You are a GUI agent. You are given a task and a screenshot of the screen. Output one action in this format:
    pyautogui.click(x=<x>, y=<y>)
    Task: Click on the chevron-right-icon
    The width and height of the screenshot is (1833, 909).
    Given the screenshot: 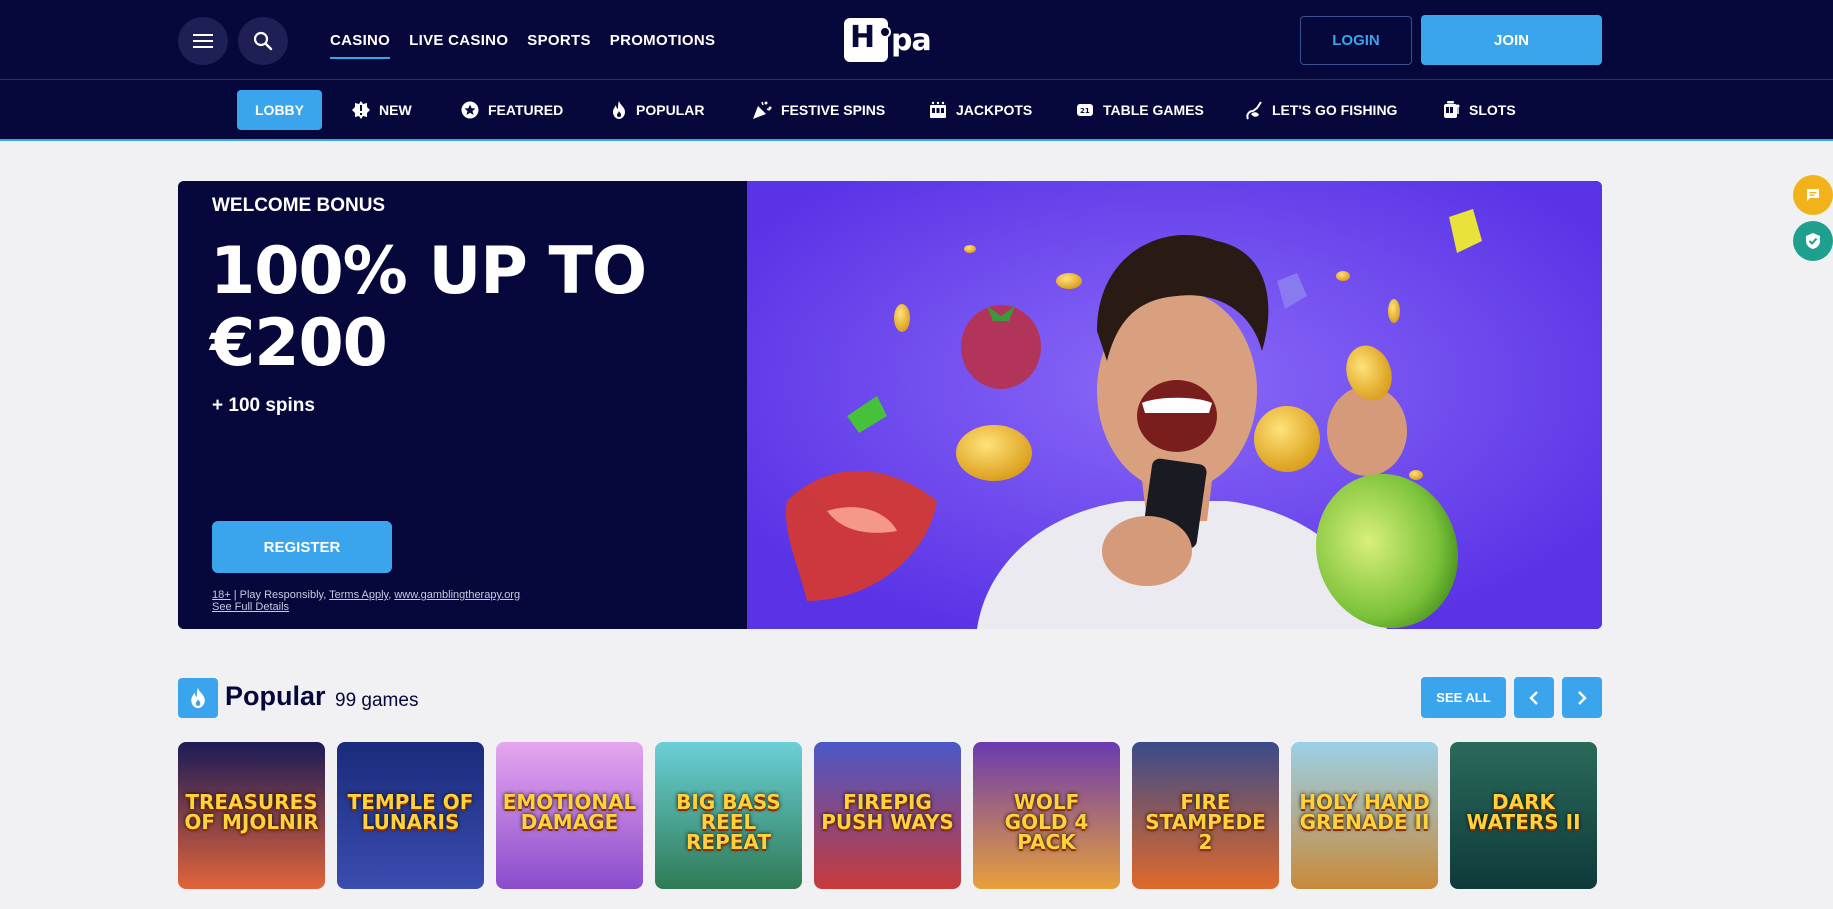 What is the action you would take?
    pyautogui.click(x=1582, y=697)
    